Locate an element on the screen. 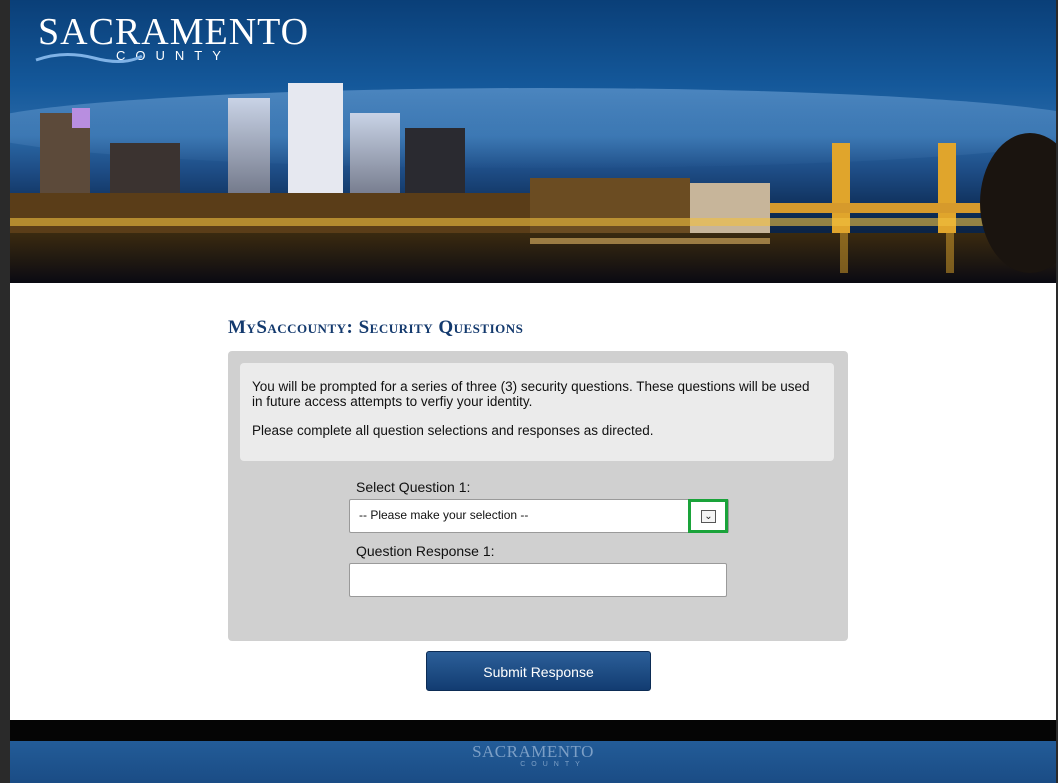 This screenshot has height=783, width=1058. question-response-label: Question Response 1: is located at coordinates (425, 551).